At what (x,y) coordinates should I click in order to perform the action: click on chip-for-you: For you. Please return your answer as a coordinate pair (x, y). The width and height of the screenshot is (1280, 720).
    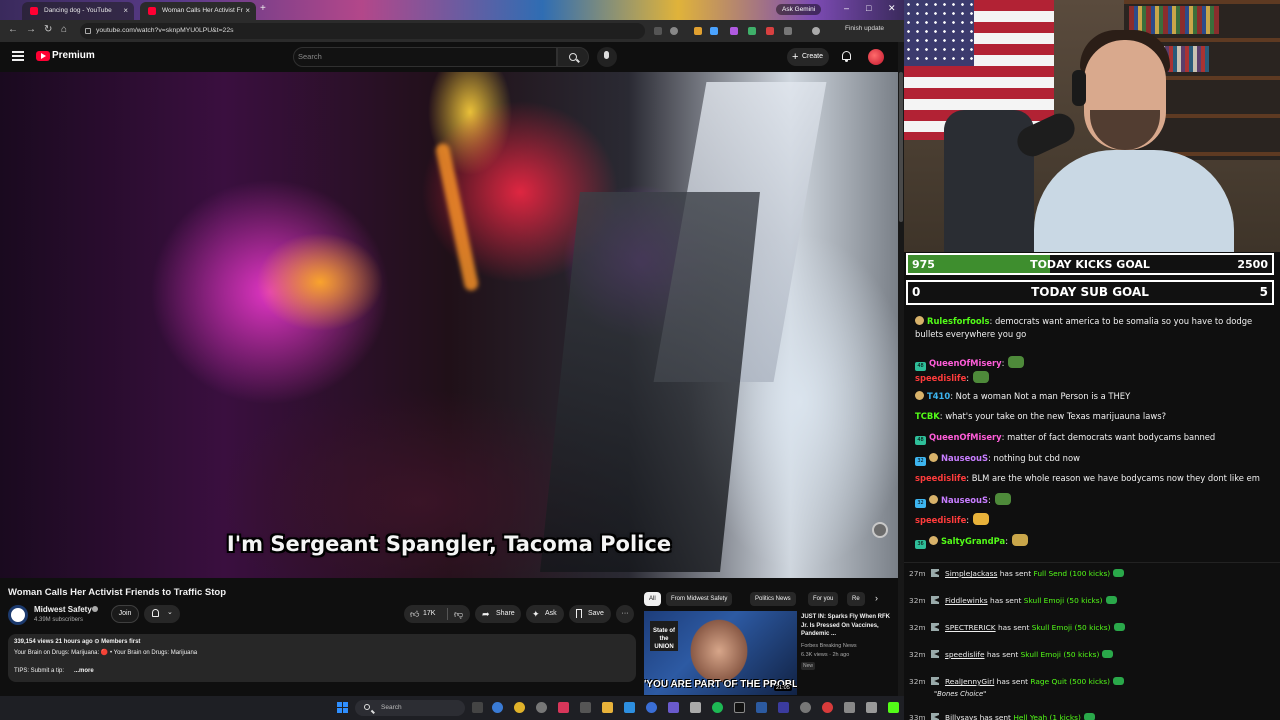
    Looking at the image, I should click on (823, 599).